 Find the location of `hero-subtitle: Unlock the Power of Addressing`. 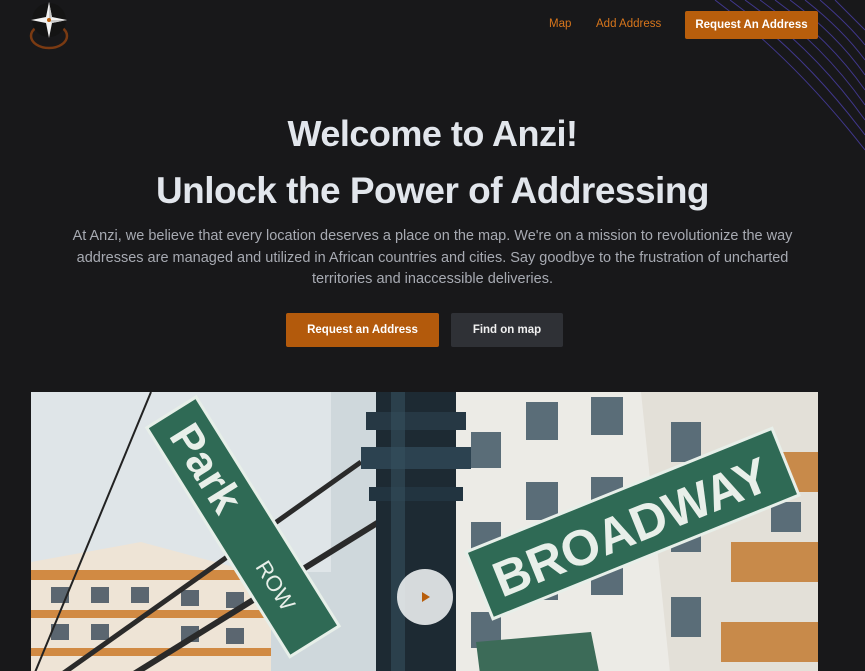

hero-subtitle: Unlock the Power of Addressing is located at coordinates (432, 190).